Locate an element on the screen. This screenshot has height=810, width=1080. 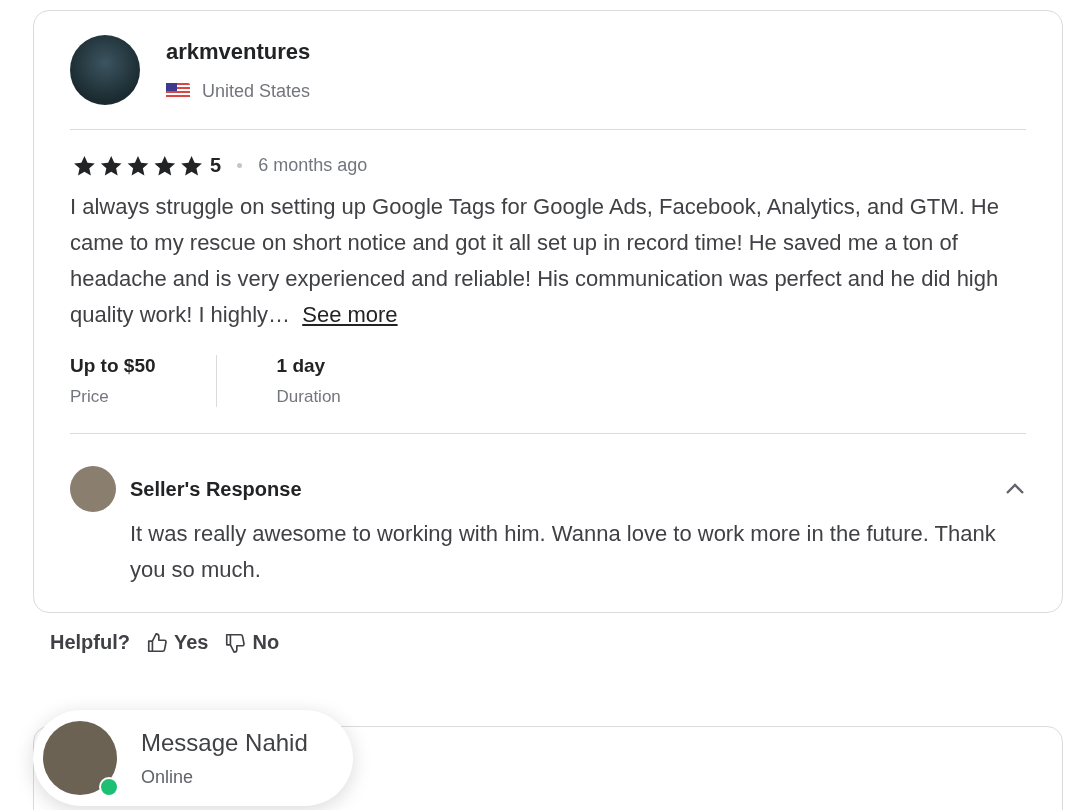
detail-value: 1 day is located at coordinates (301, 366).